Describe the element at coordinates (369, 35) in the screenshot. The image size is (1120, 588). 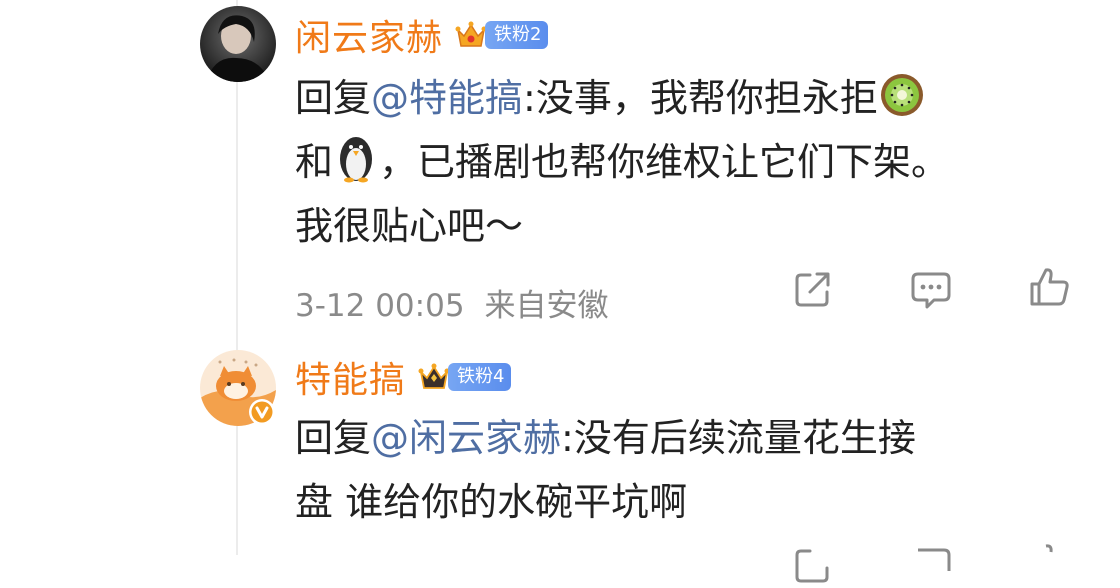
I see `username: 闲云家赫` at that location.